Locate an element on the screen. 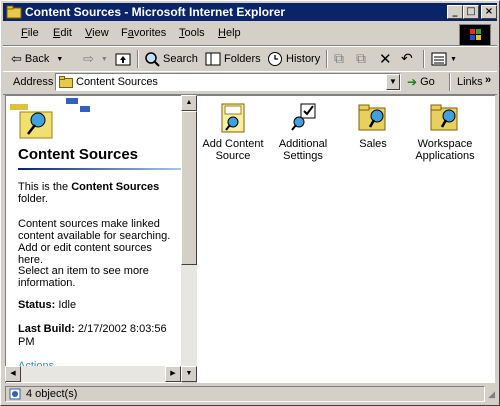 The width and height of the screenshot is (500, 406). item-sales: Sales is located at coordinates (373, 126).